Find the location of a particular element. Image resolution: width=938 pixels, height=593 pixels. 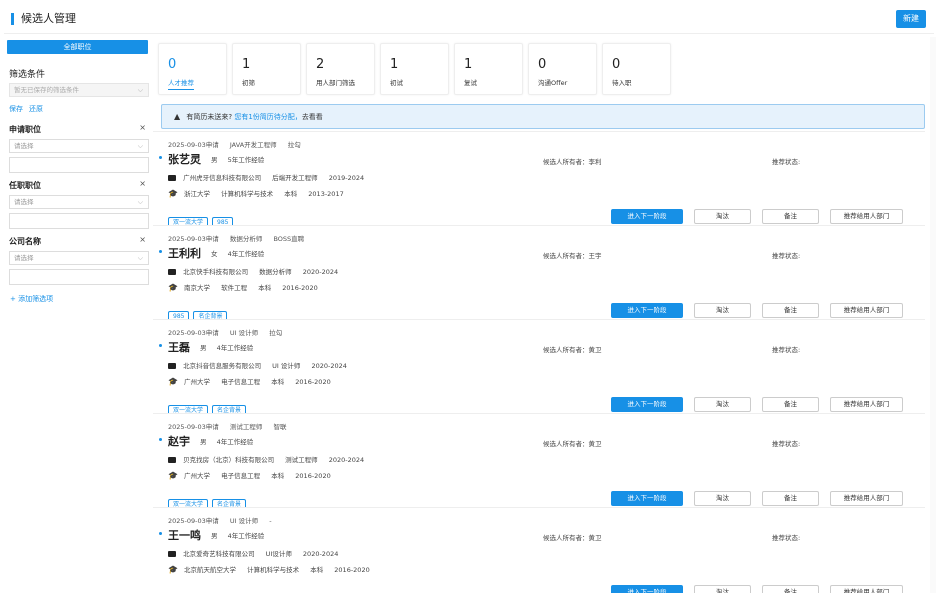

job-role: 数据分析师 is located at coordinates (275, 272).